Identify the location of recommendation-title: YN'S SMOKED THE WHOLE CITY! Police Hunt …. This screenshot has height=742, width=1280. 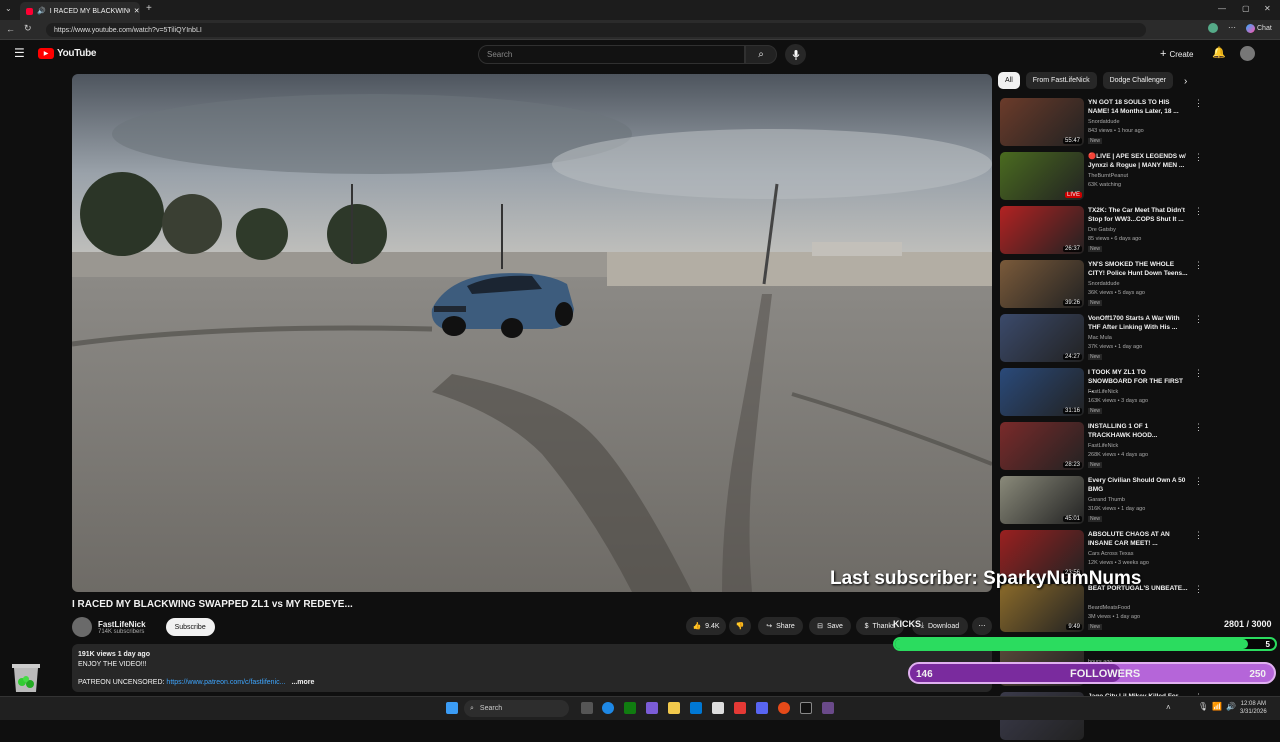
(1138, 269).